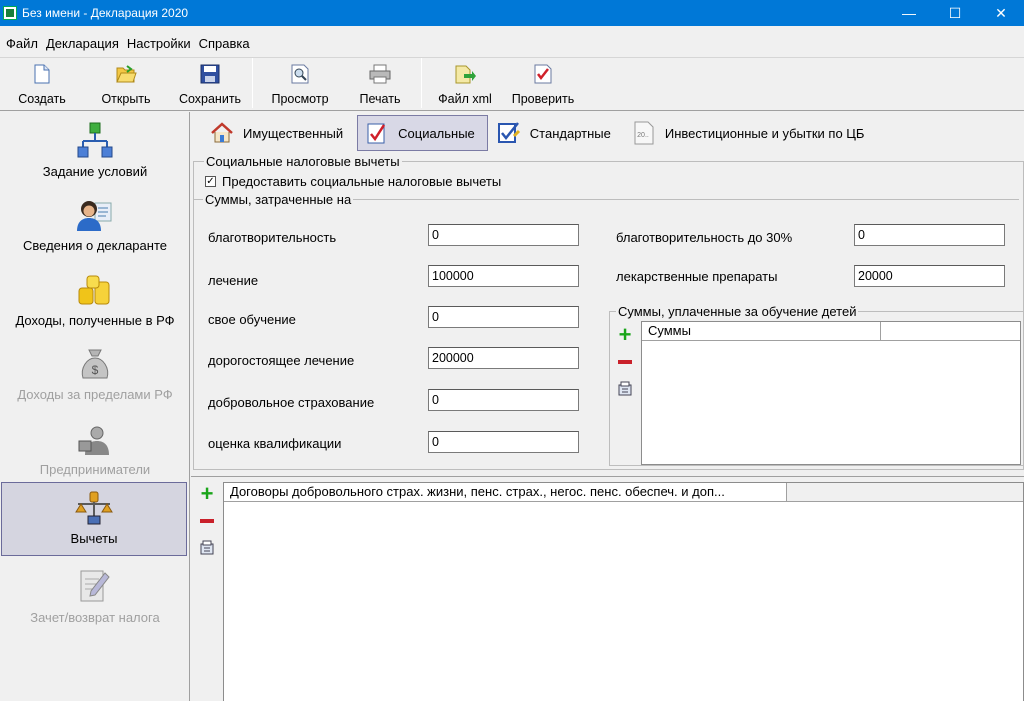  Describe the element at coordinates (380, 74) in the screenshot. I see `printer-icon` at that location.